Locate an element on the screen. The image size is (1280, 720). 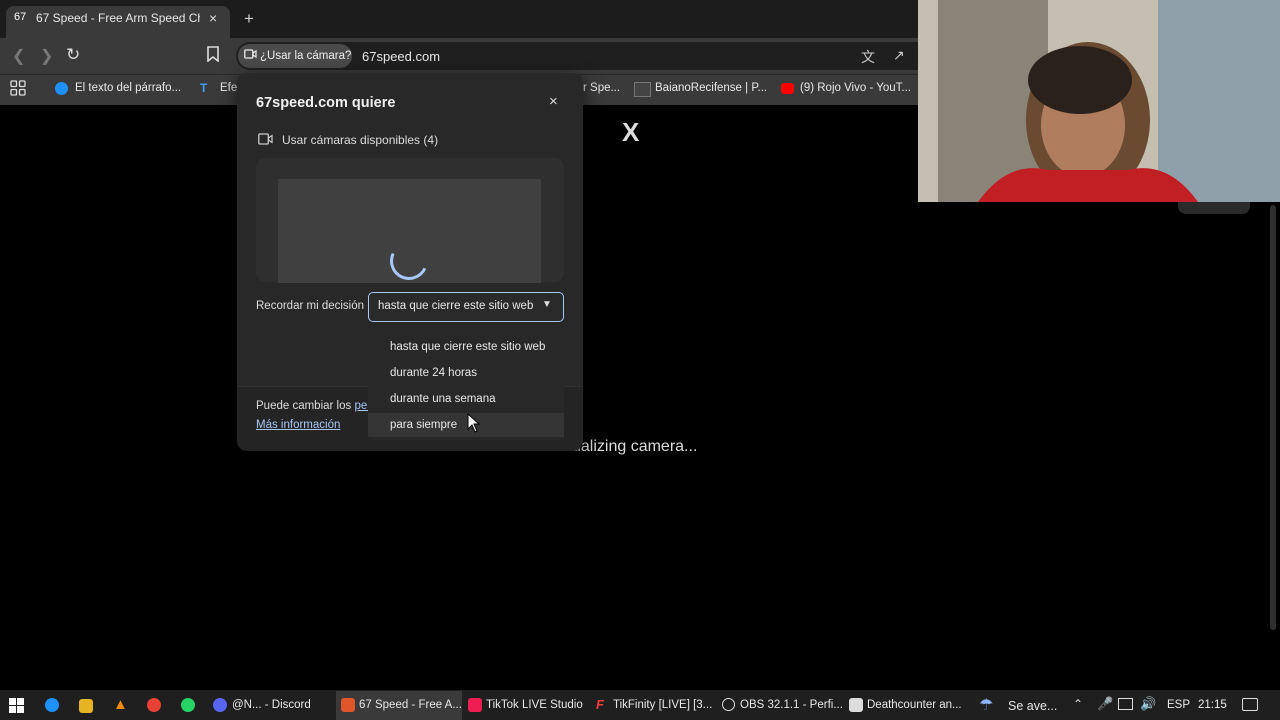
forward-icon: ❯ is located at coordinates (46, 56).